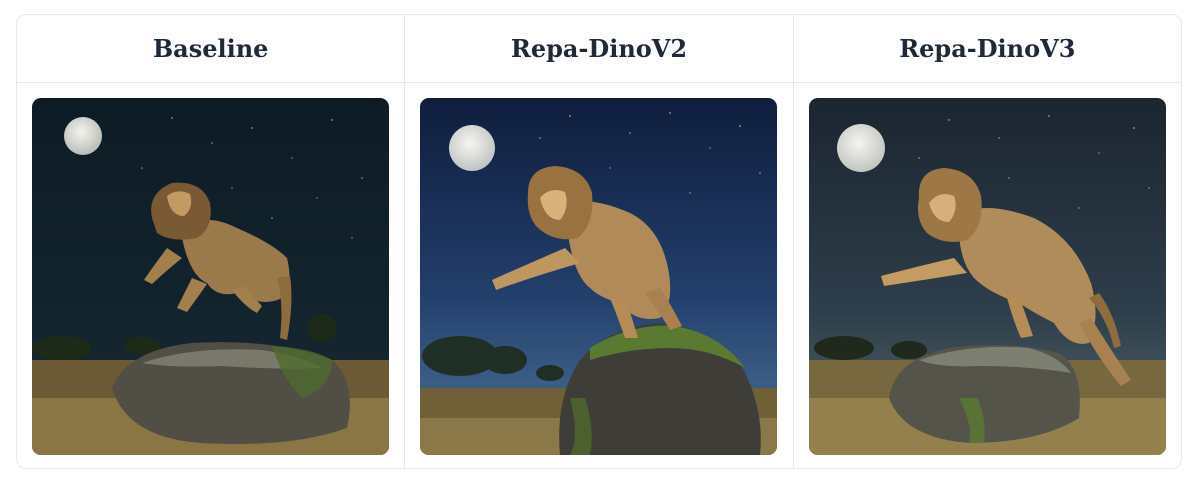 This screenshot has width=1200, height=486. Describe the element at coordinates (987, 49) in the screenshot. I see `column-header: Repa-DinoV3` at that location.